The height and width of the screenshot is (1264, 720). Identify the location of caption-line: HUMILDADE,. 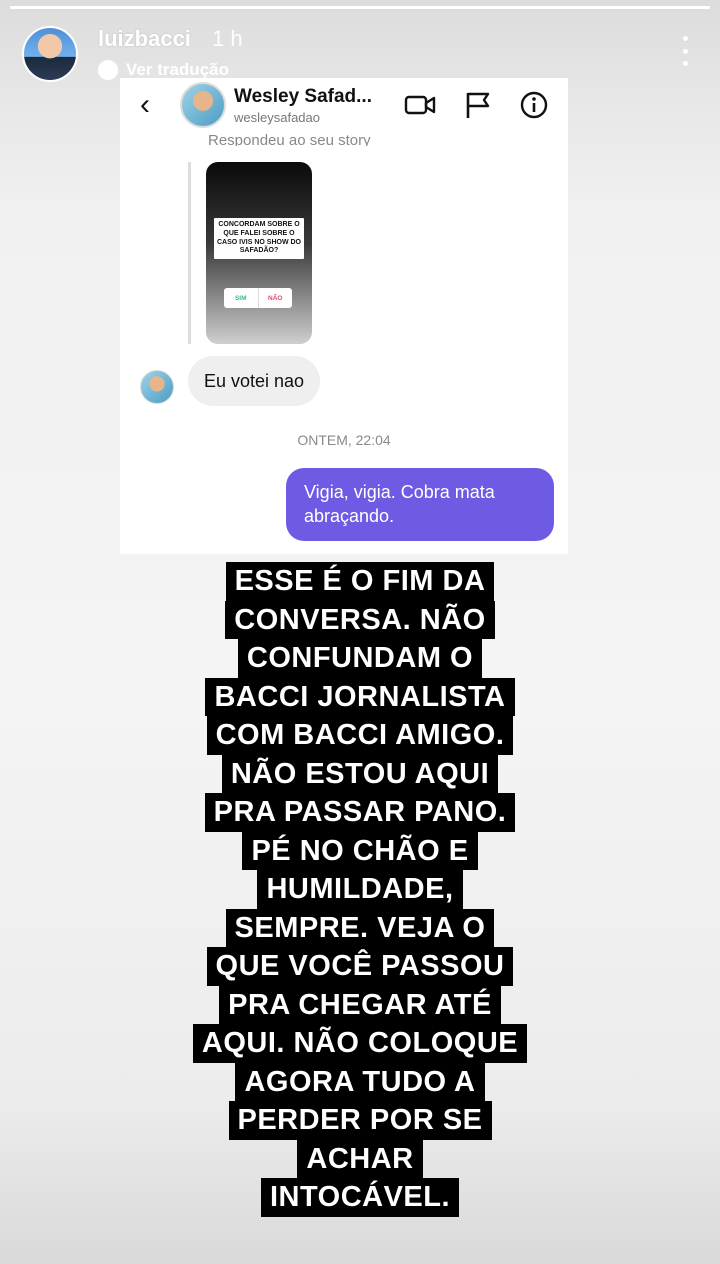
(360, 889).